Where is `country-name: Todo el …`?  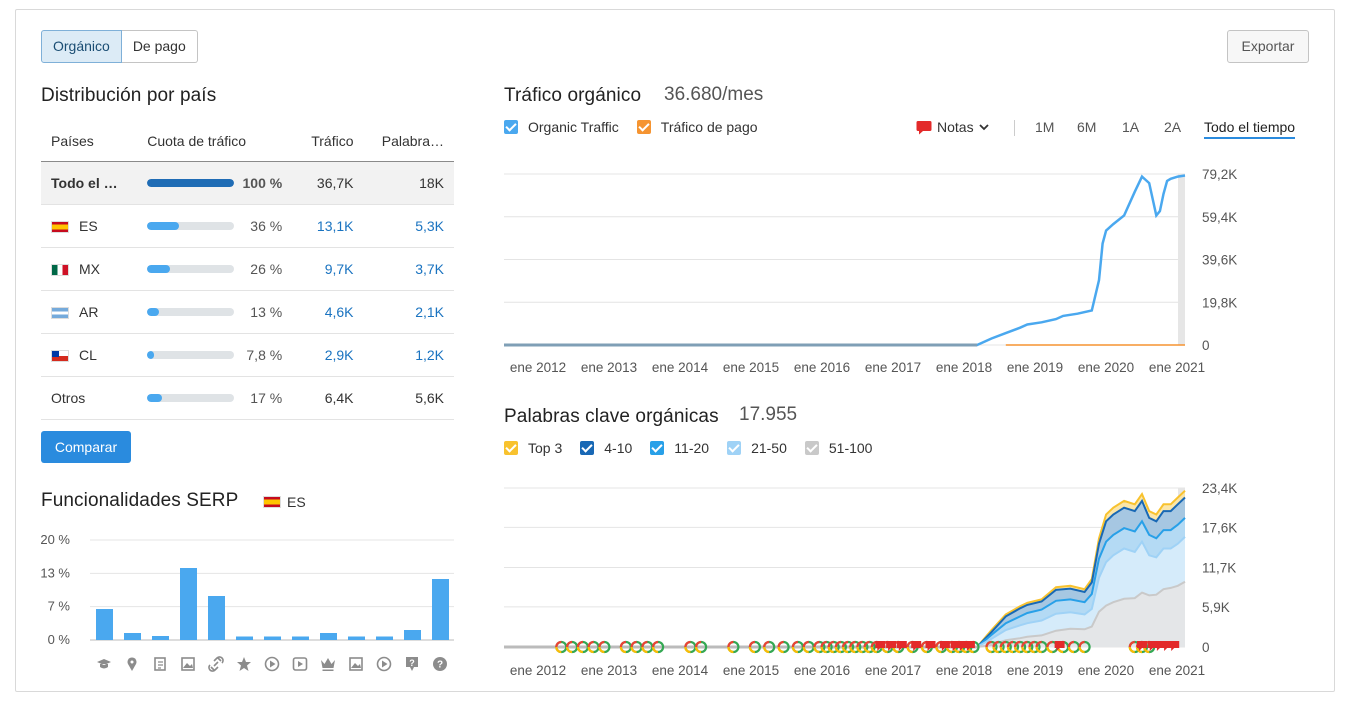
country-name: Todo el … is located at coordinates (89, 183).